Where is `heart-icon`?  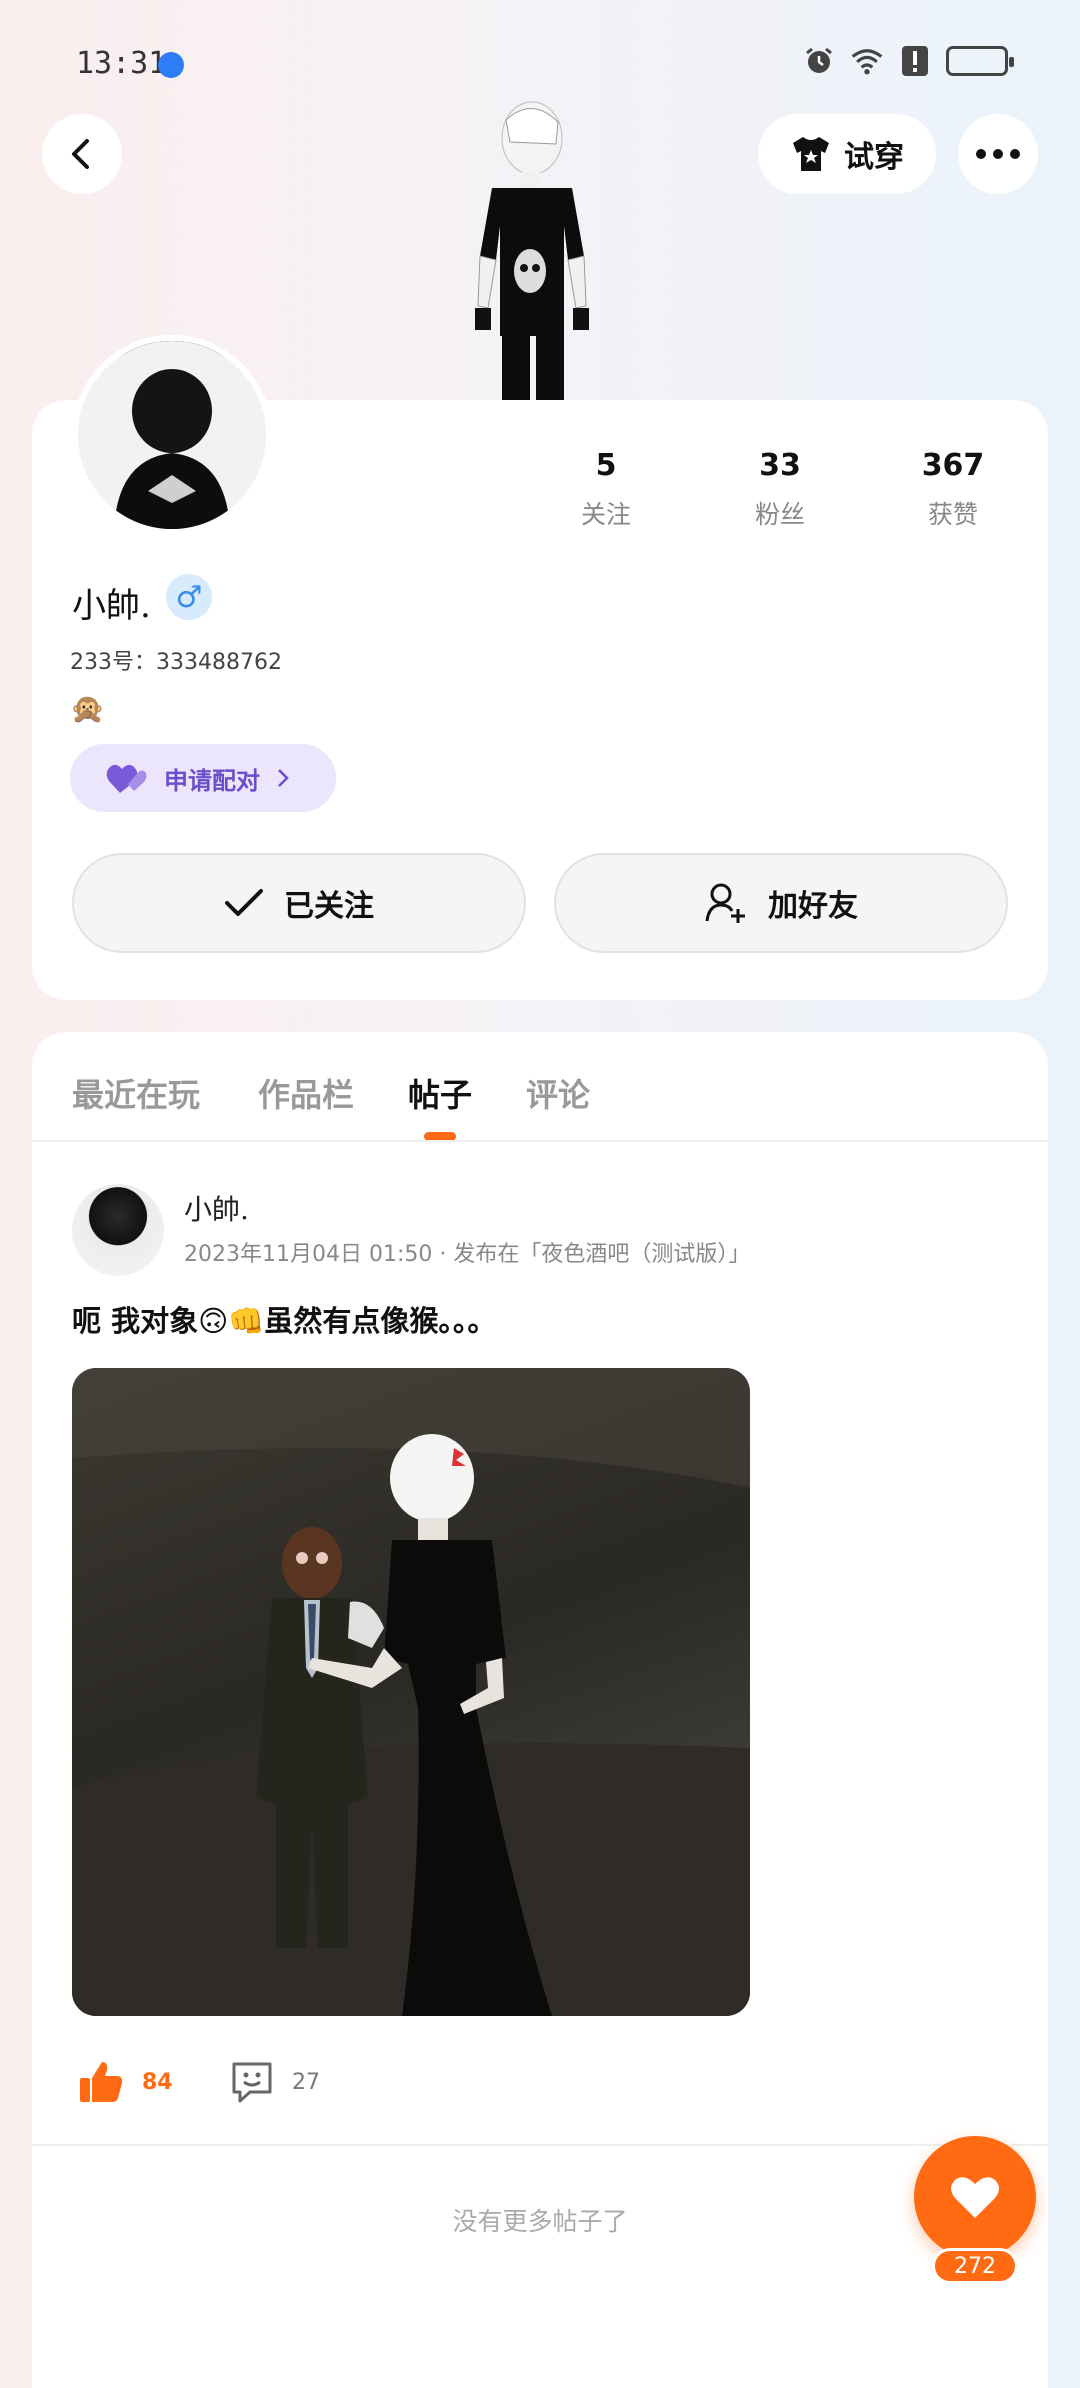
heart-icon is located at coordinates (975, 2197).